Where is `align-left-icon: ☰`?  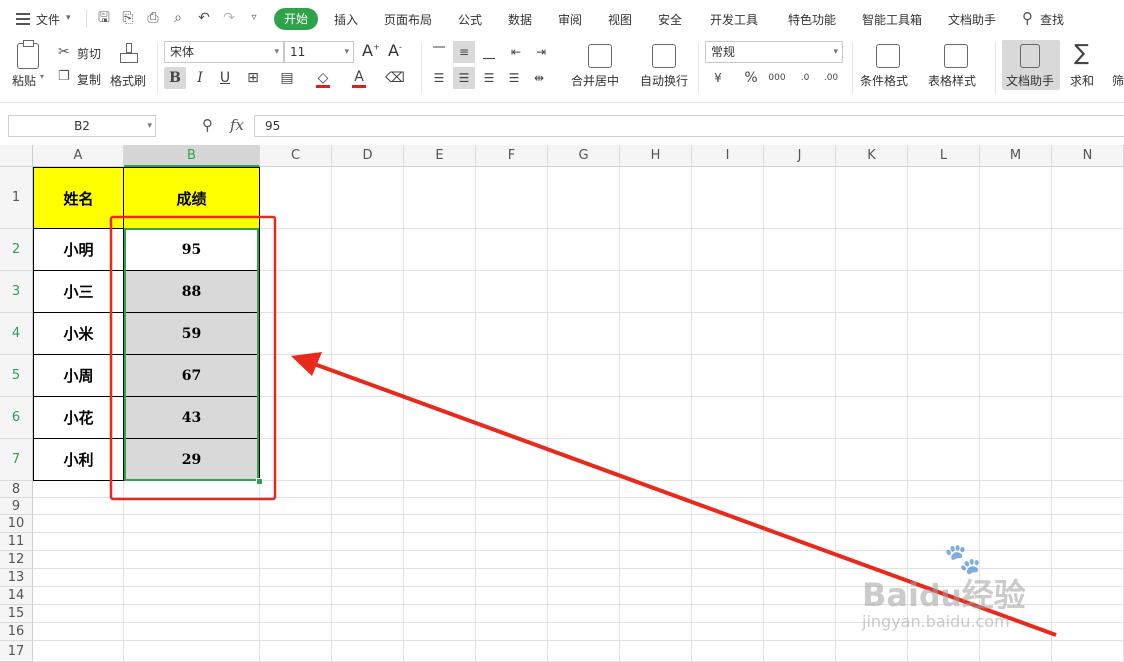 align-left-icon: ☰ is located at coordinates (439, 78).